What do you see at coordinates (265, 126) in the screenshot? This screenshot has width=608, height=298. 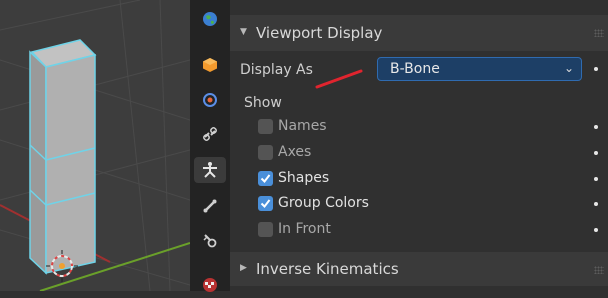 I see `names-checkbox` at bounding box center [265, 126].